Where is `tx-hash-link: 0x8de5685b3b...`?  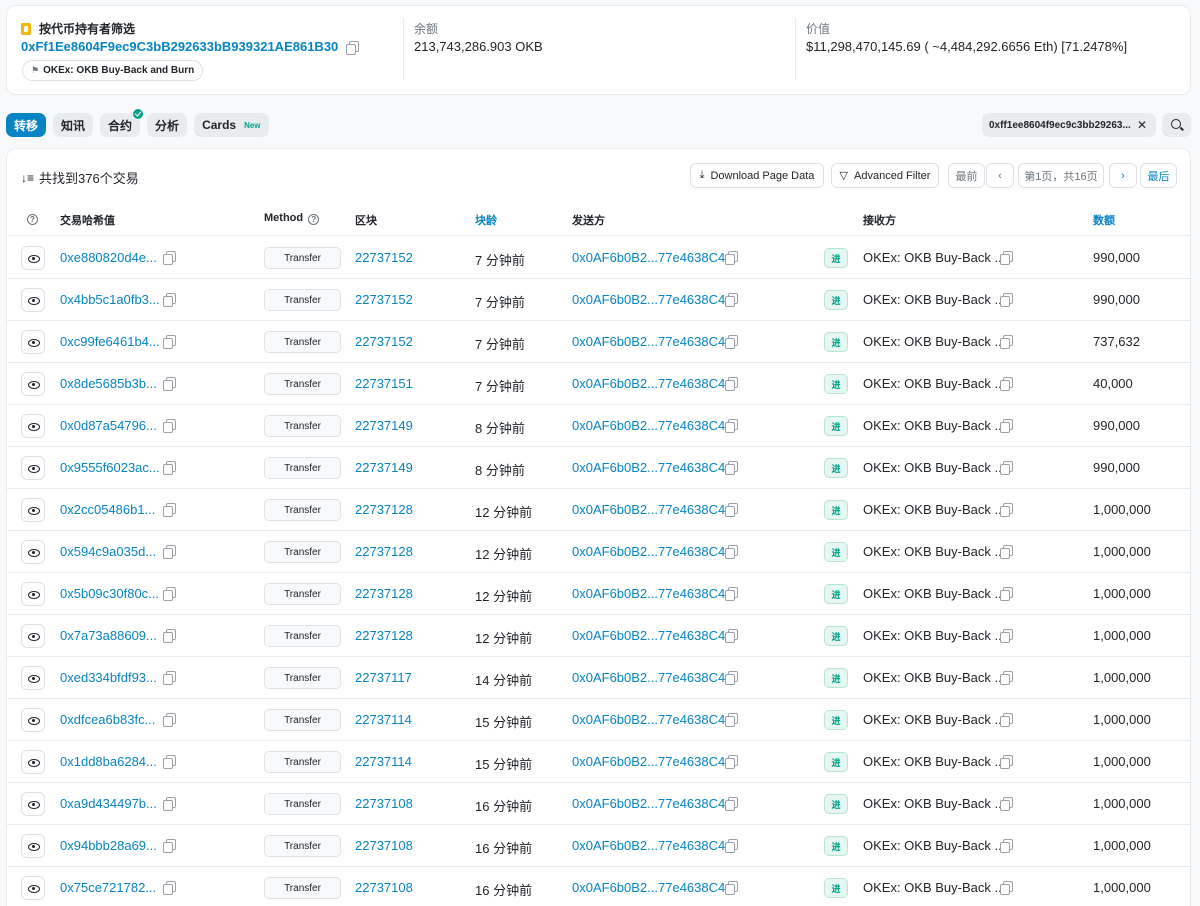
tx-hash-link: 0x8de5685b3b... is located at coordinates (108, 383).